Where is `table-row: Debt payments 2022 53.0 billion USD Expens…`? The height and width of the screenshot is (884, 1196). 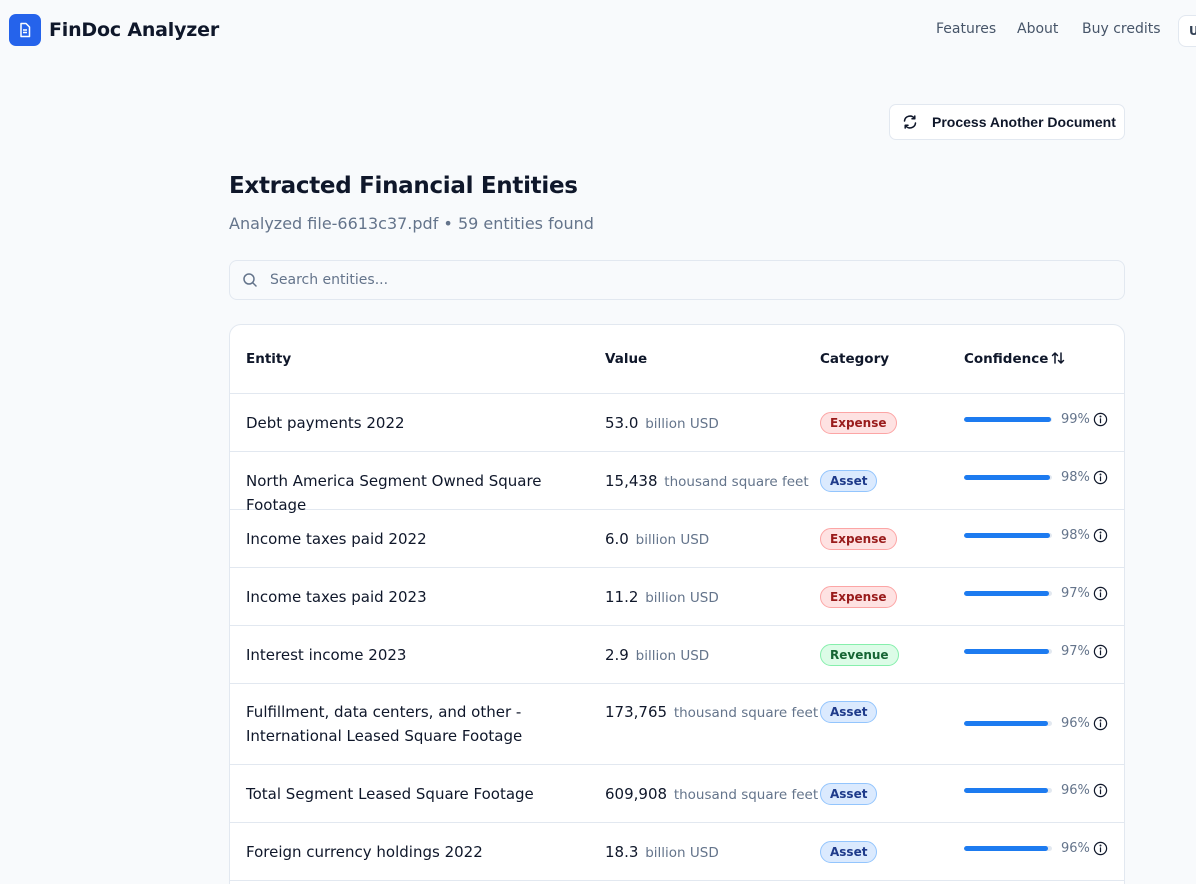
table-row: Debt payments 2022 53.0 billion USD Expens… is located at coordinates (677, 423).